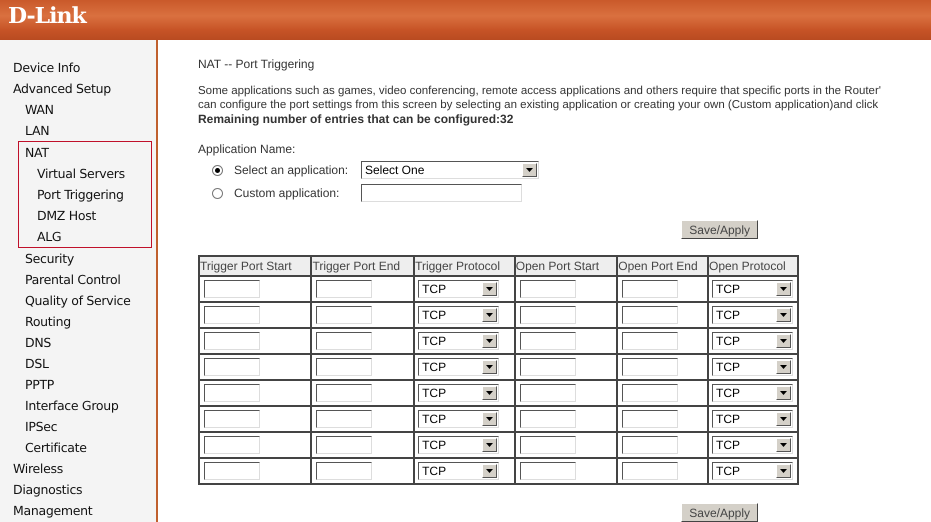 This screenshot has width=931, height=522. I want to click on sidebar-item: PPTP, so click(78, 384).